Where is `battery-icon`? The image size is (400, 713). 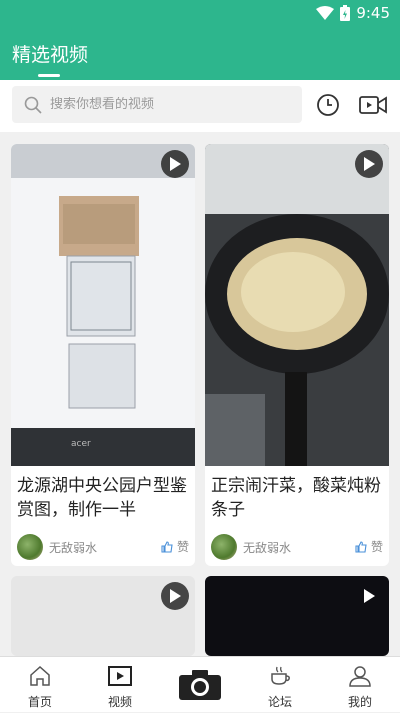
battery-icon is located at coordinates (345, 13).